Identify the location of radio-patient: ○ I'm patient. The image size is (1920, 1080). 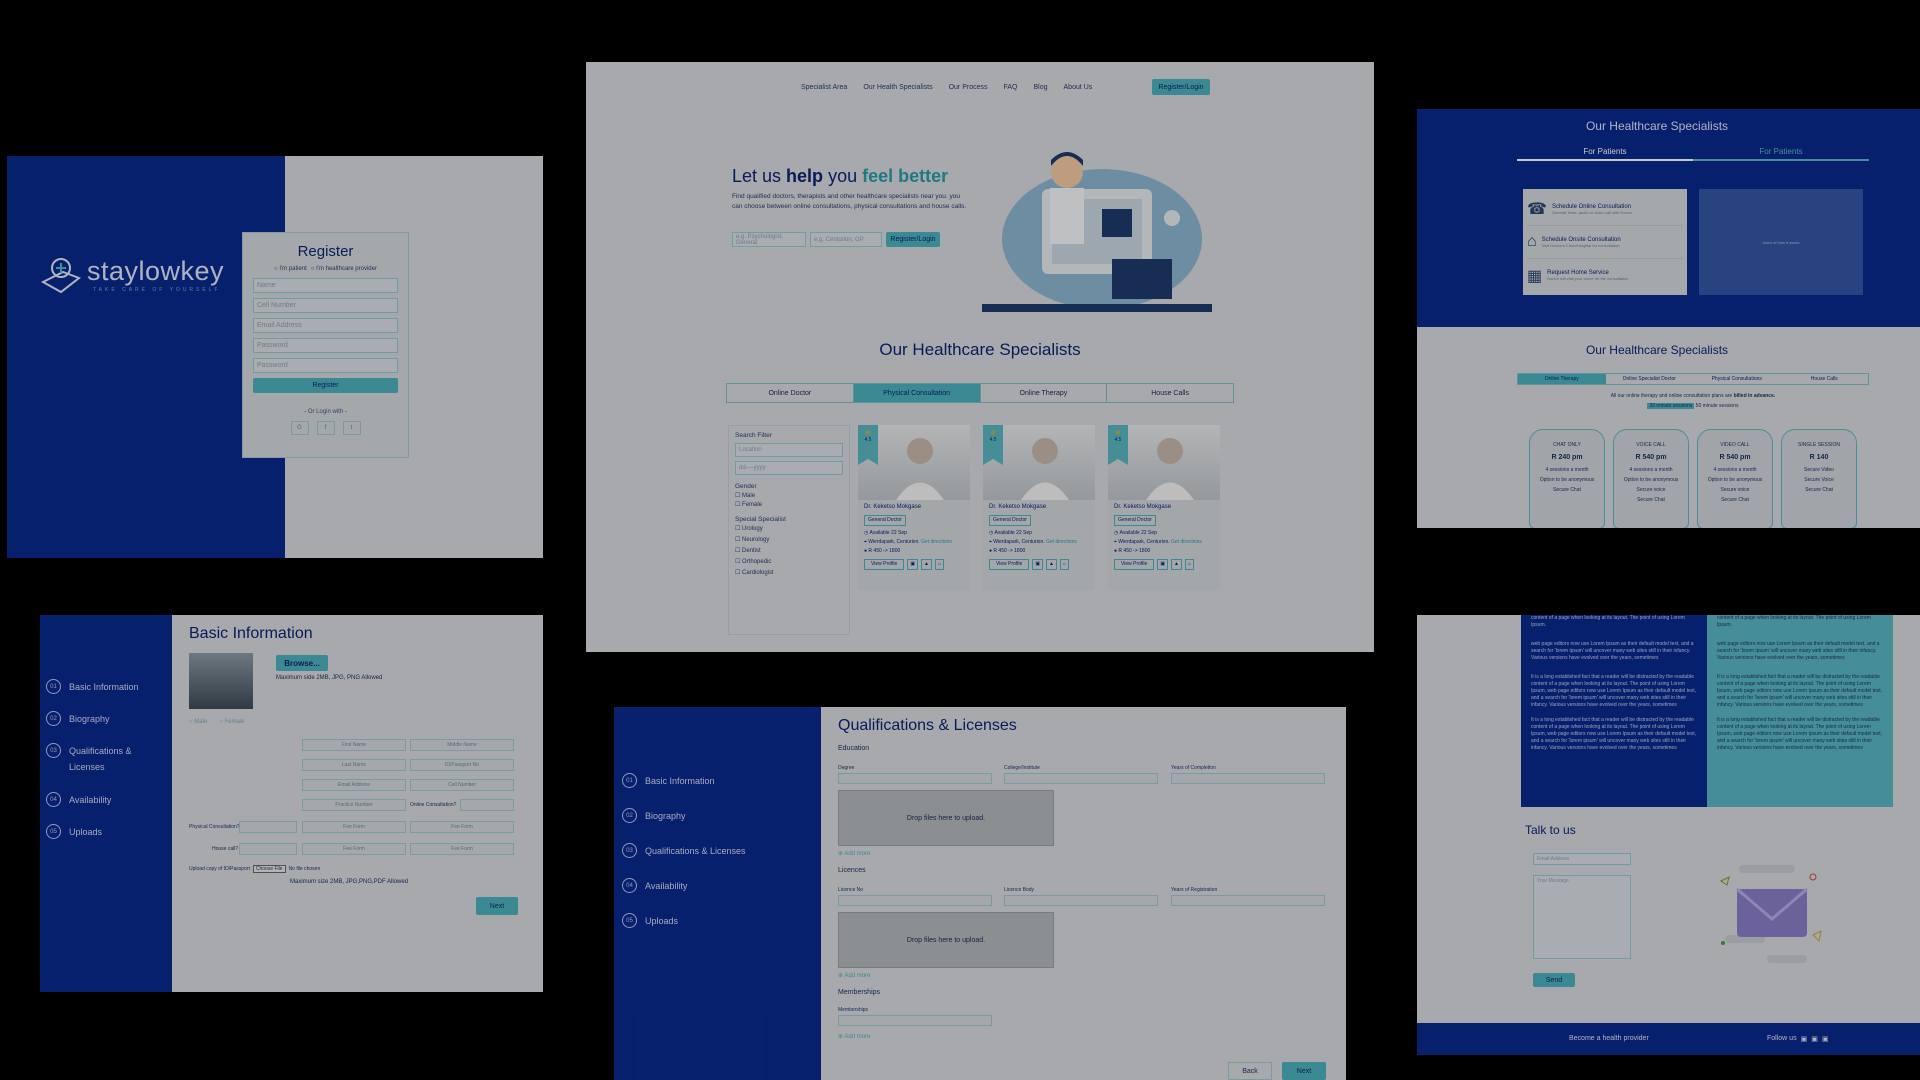
(290, 269).